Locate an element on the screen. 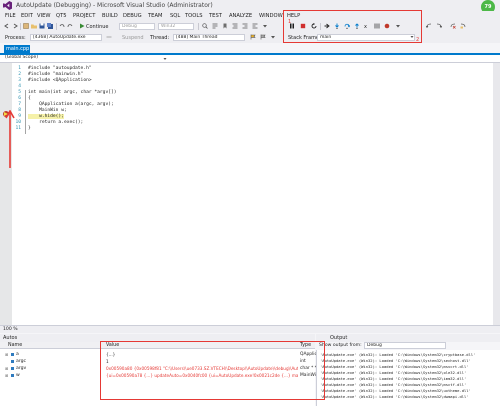  output-toolbar: Show output from: Debug is located at coordinates (408, 346).